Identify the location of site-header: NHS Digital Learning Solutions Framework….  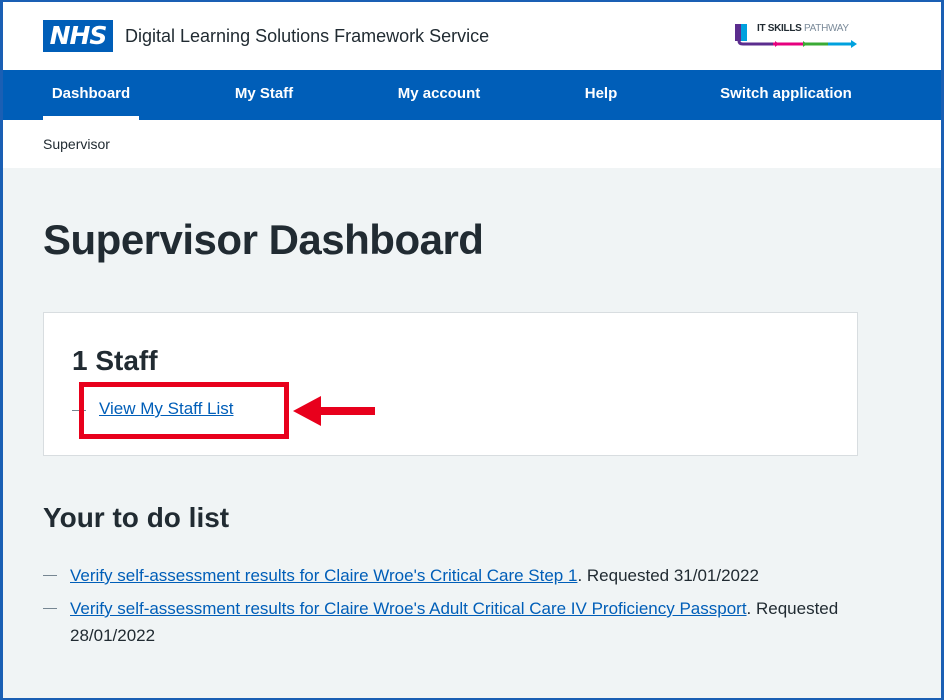
(472, 36).